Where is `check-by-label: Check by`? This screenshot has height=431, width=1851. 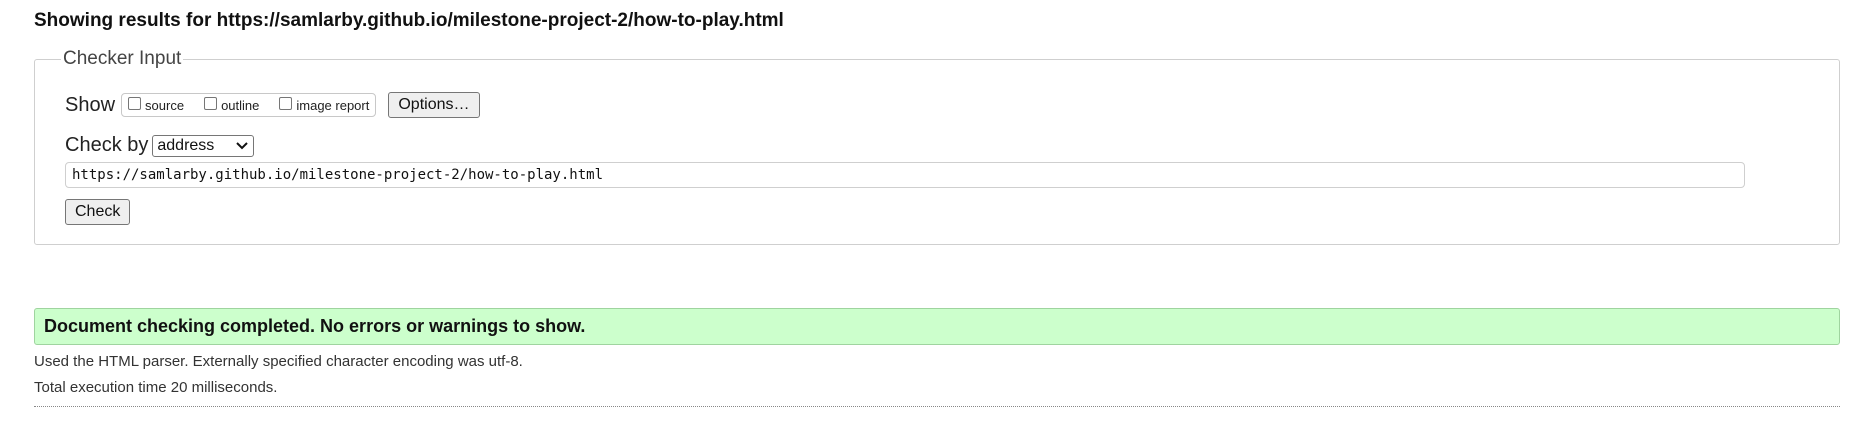
check-by-label: Check by is located at coordinates (107, 145).